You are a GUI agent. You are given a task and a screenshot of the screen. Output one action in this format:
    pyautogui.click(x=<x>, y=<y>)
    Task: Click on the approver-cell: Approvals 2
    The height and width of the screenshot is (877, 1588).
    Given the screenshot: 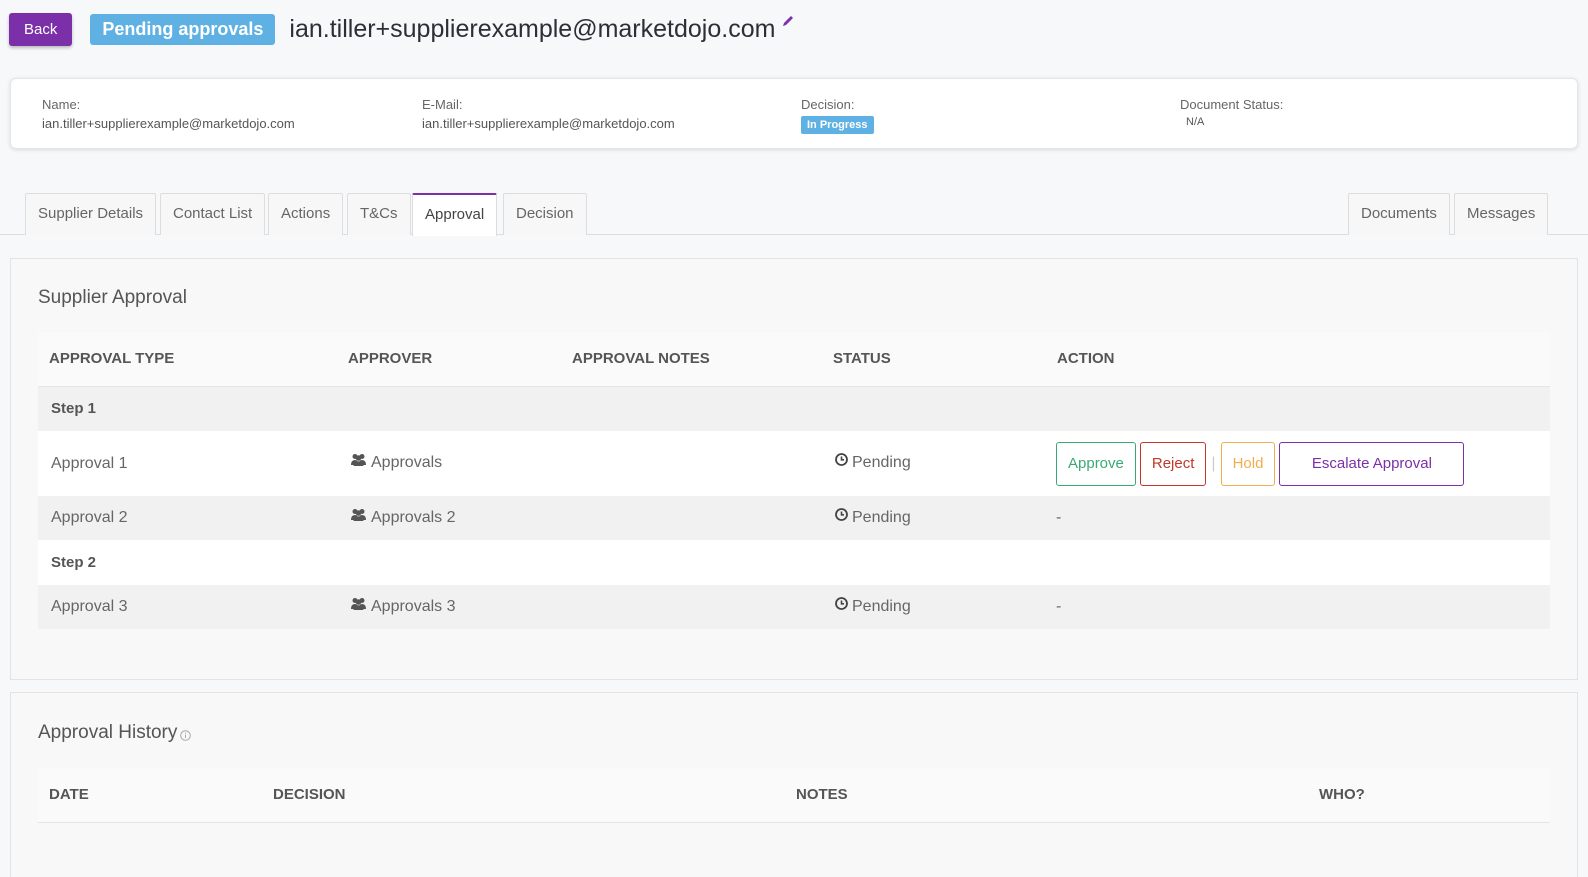 What is the action you would take?
    pyautogui.click(x=449, y=518)
    